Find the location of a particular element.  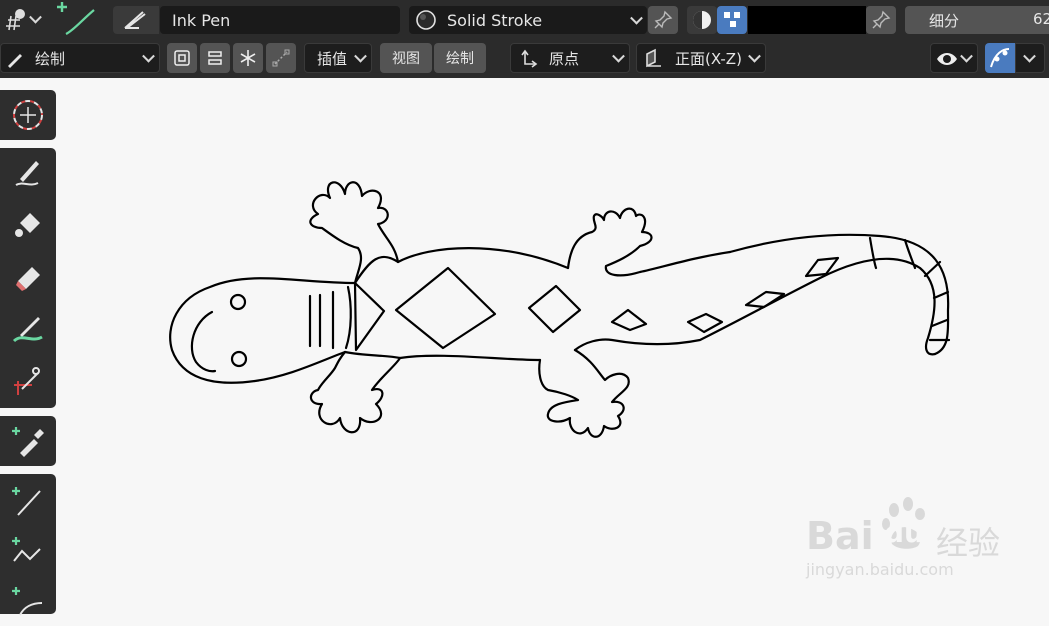

tab-view: 视图 is located at coordinates (406, 58).